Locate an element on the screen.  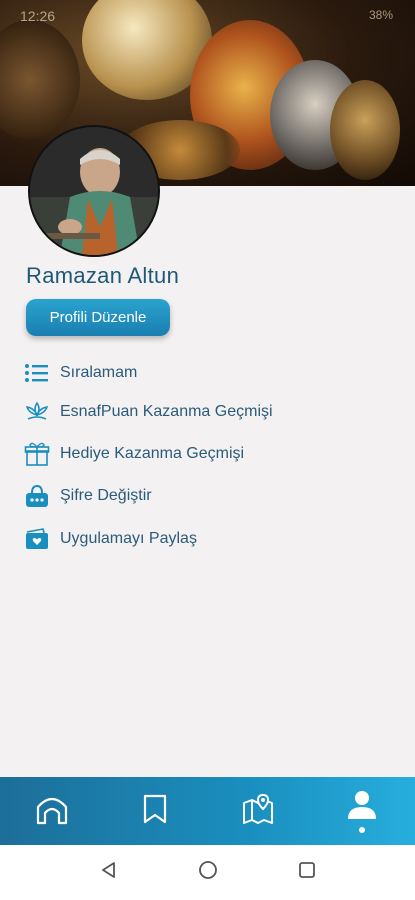
list-icon is located at coordinates (37, 373).